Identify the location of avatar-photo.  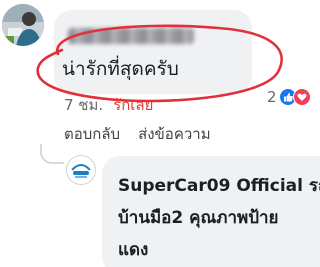
(23, 25).